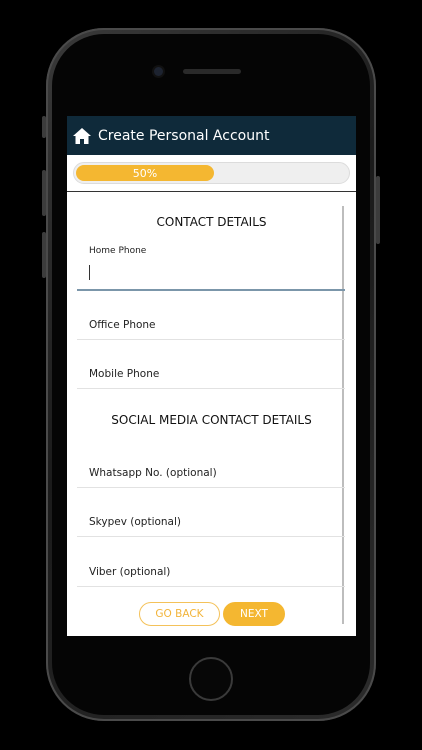  Describe the element at coordinates (118, 251) in the screenshot. I see `home-phone-label: Home Phone` at that location.